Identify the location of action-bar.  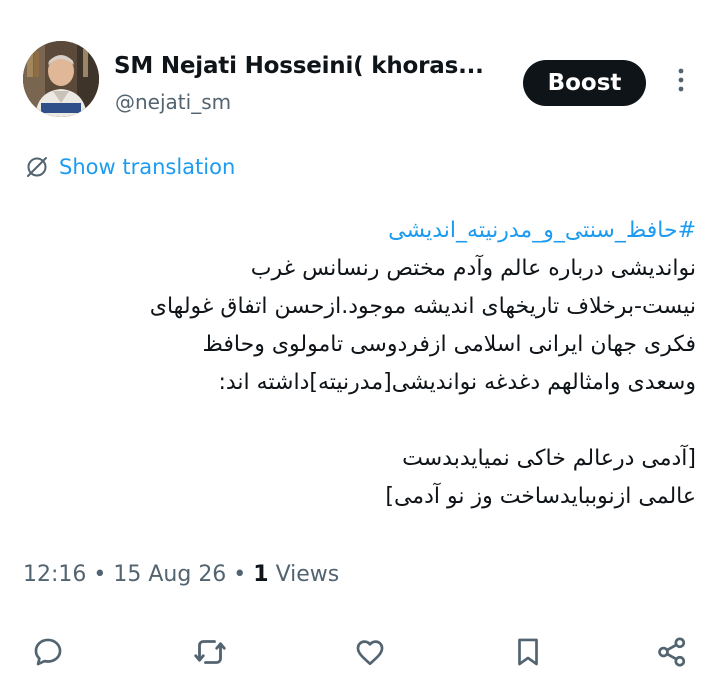
(353, 655).